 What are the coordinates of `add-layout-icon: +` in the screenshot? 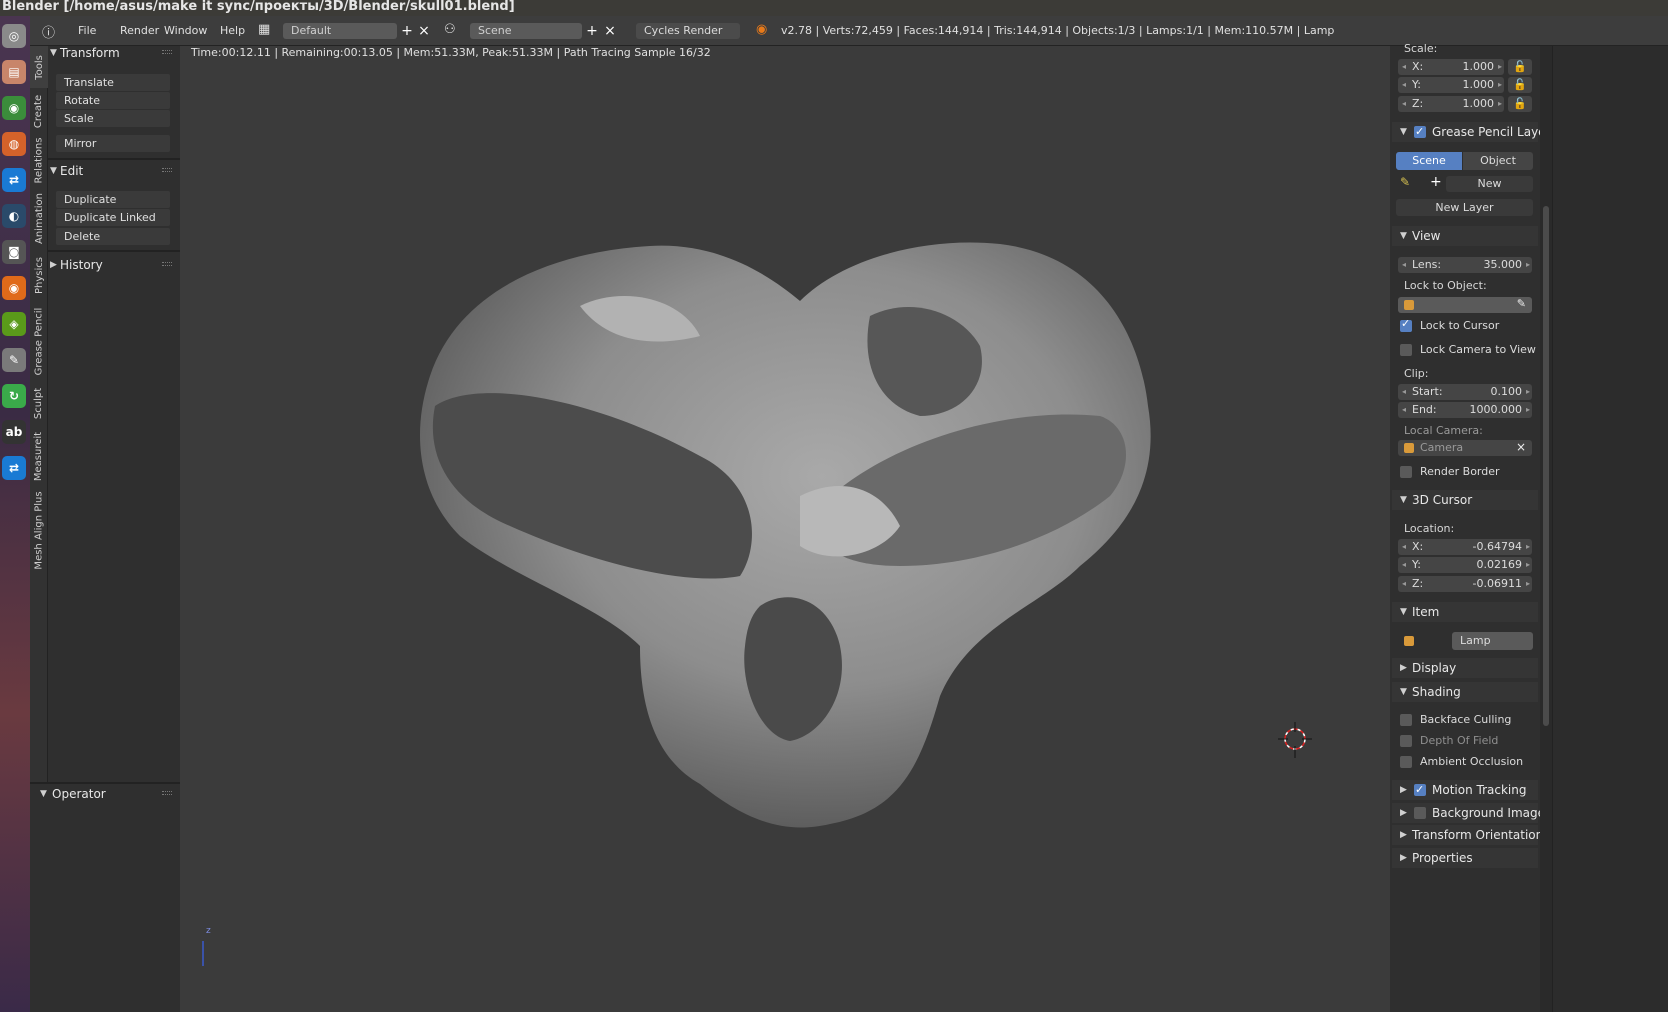 It's located at (407, 31).